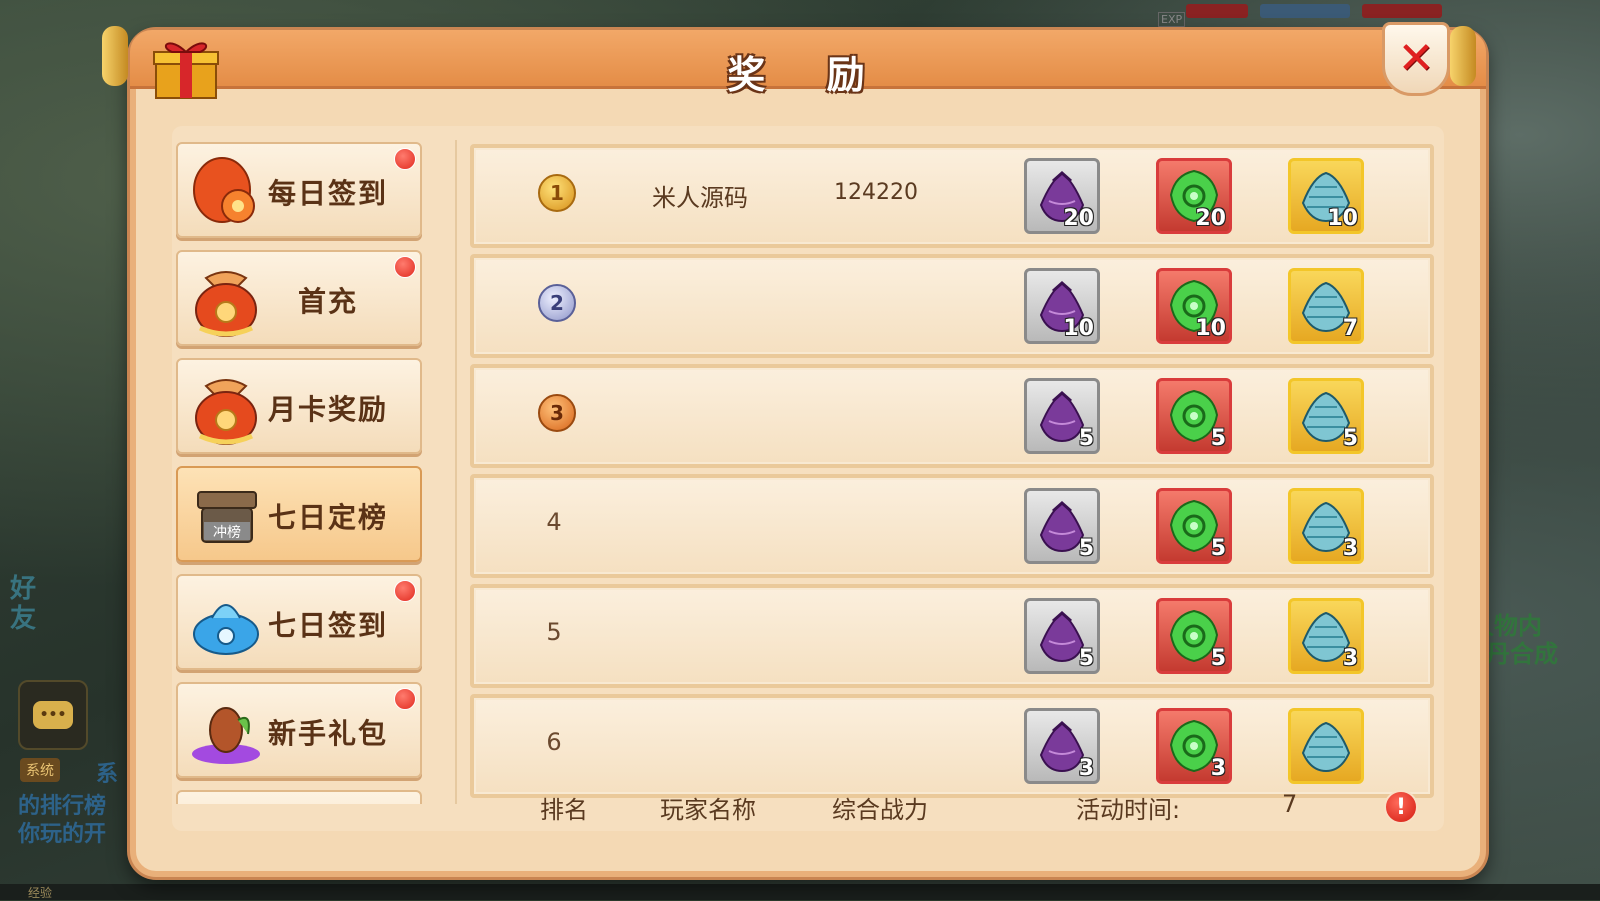  Describe the element at coordinates (554, 522) in the screenshot. I see `rank-number: 4` at that location.